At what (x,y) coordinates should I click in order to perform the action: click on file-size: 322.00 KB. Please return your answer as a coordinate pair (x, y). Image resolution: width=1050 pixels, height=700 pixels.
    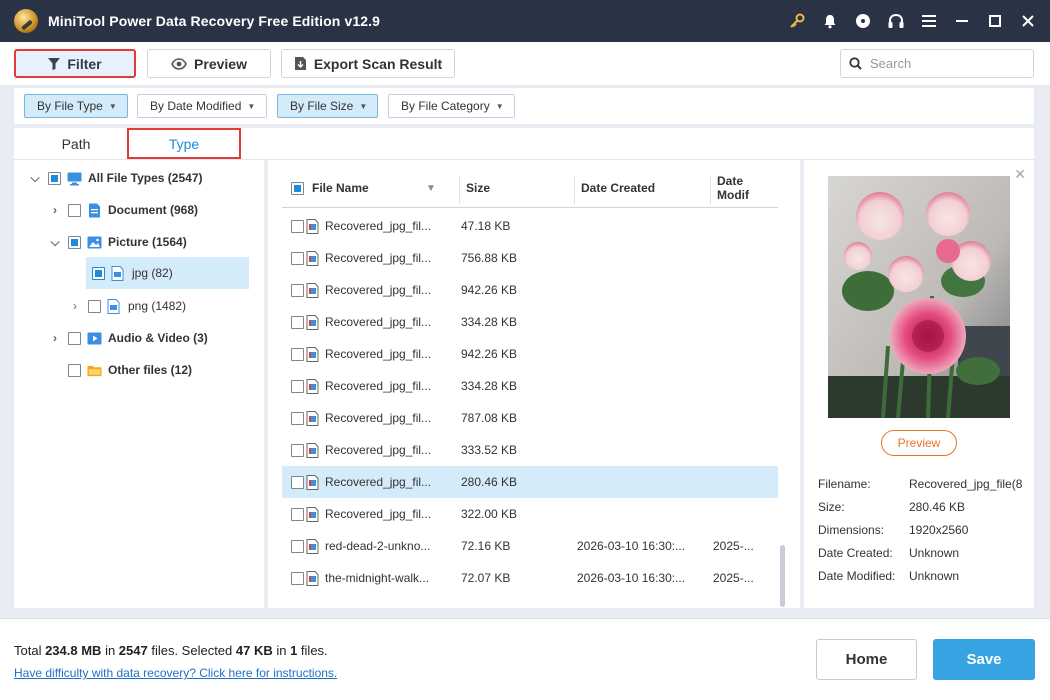
    Looking at the image, I should click on (489, 514).